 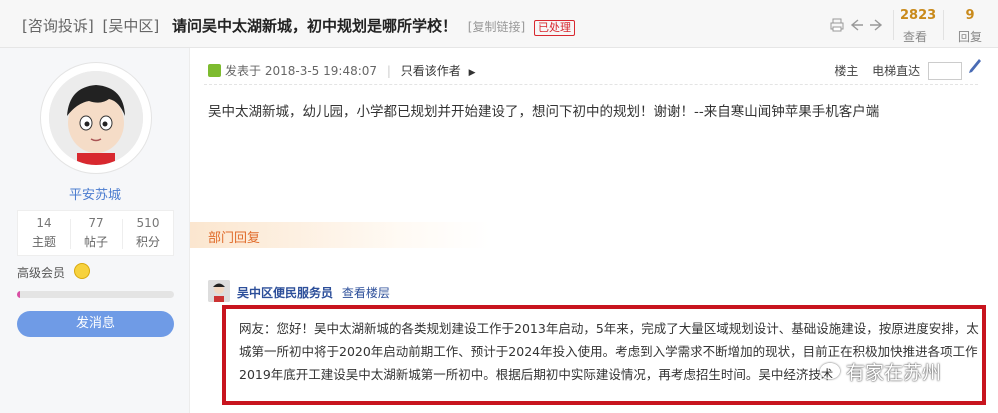 I want to click on district-tag: [吴中区], so click(x=131, y=26).